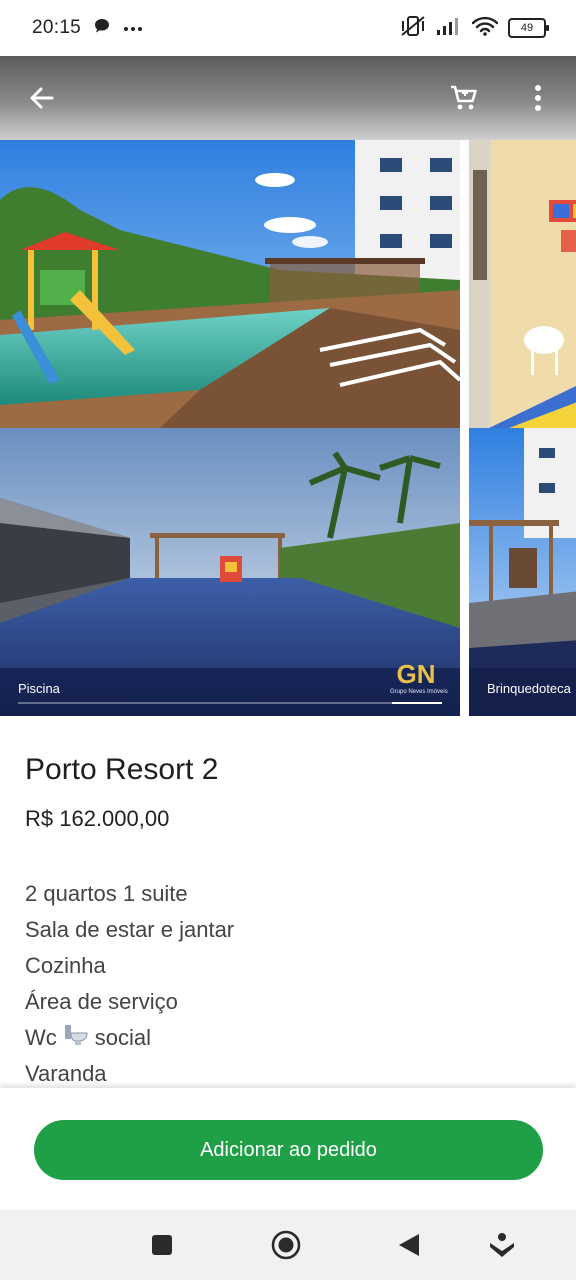  Describe the element at coordinates (522, 284) in the screenshot. I see `playroom-photo-top` at that location.